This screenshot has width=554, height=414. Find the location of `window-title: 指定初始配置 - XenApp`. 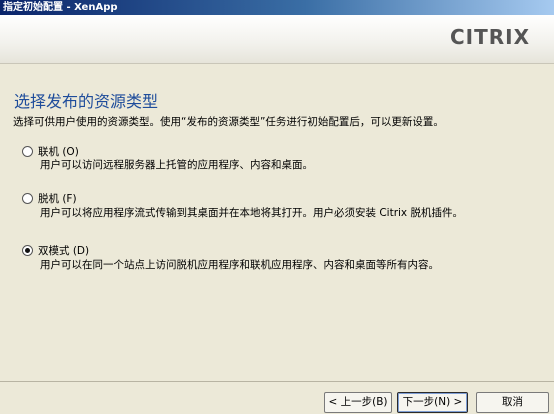

window-title: 指定初始配置 - XenApp is located at coordinates (60, 7).